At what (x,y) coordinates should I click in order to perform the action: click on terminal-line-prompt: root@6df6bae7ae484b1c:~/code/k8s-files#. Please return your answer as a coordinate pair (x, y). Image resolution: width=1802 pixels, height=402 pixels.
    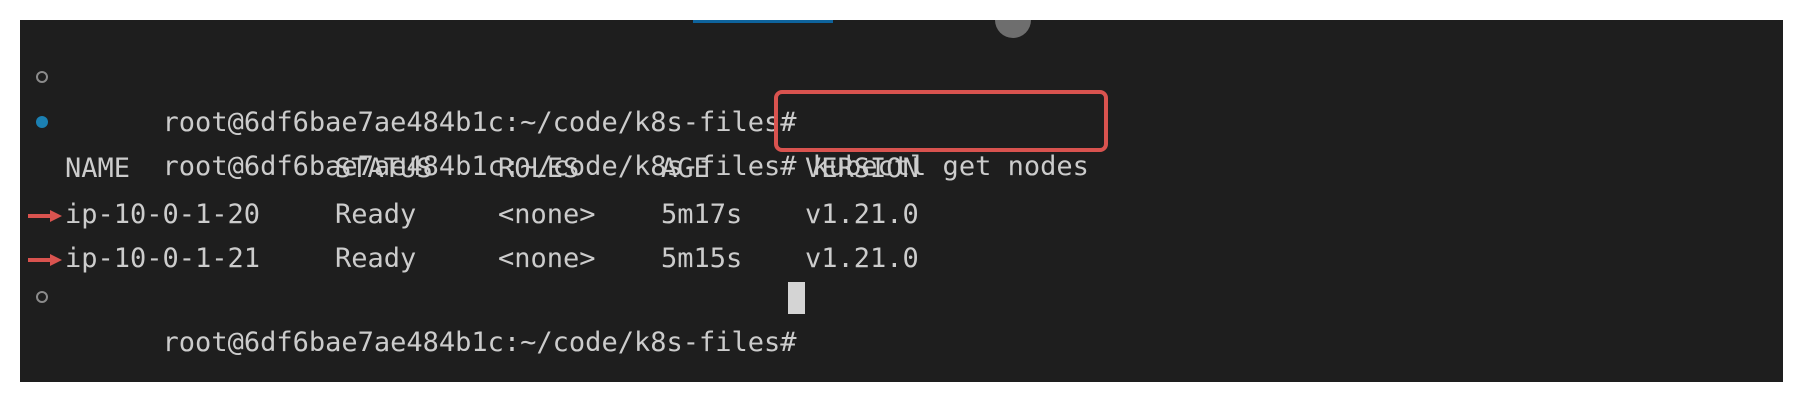
    Looking at the image, I should click on (431, 317).